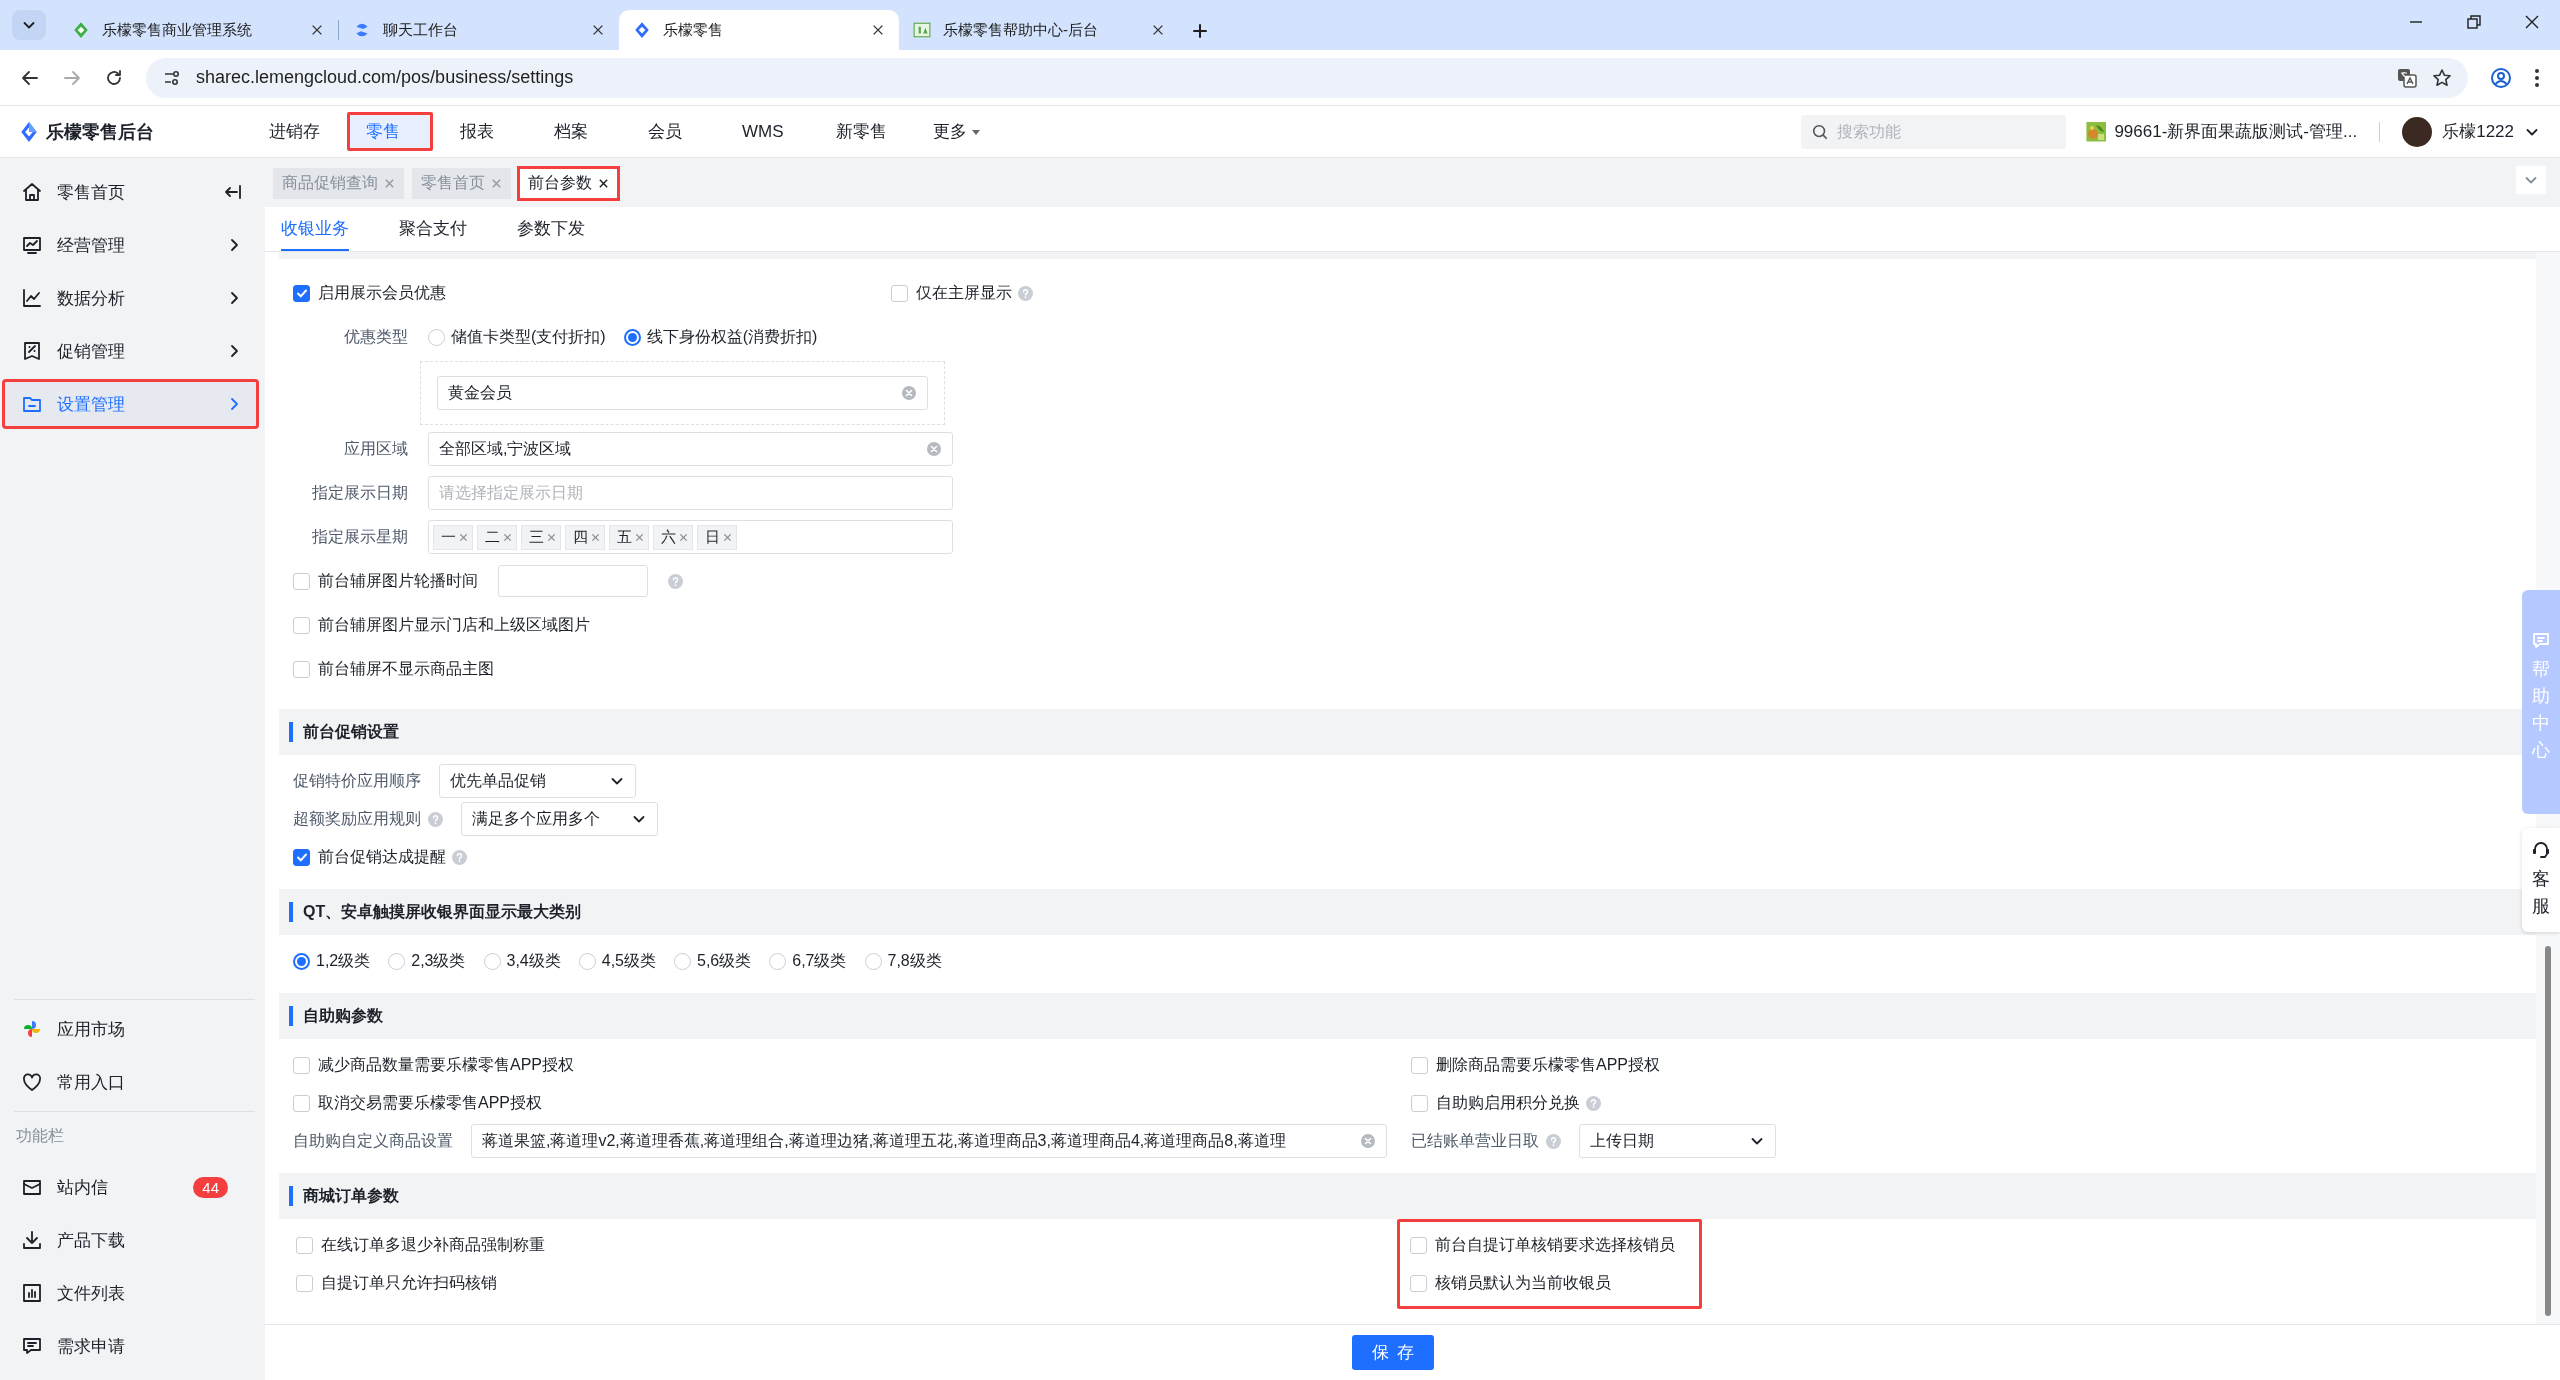 This screenshot has width=2560, height=1380. I want to click on radio-label: 储值卡类型(支付折扣), so click(528, 337).